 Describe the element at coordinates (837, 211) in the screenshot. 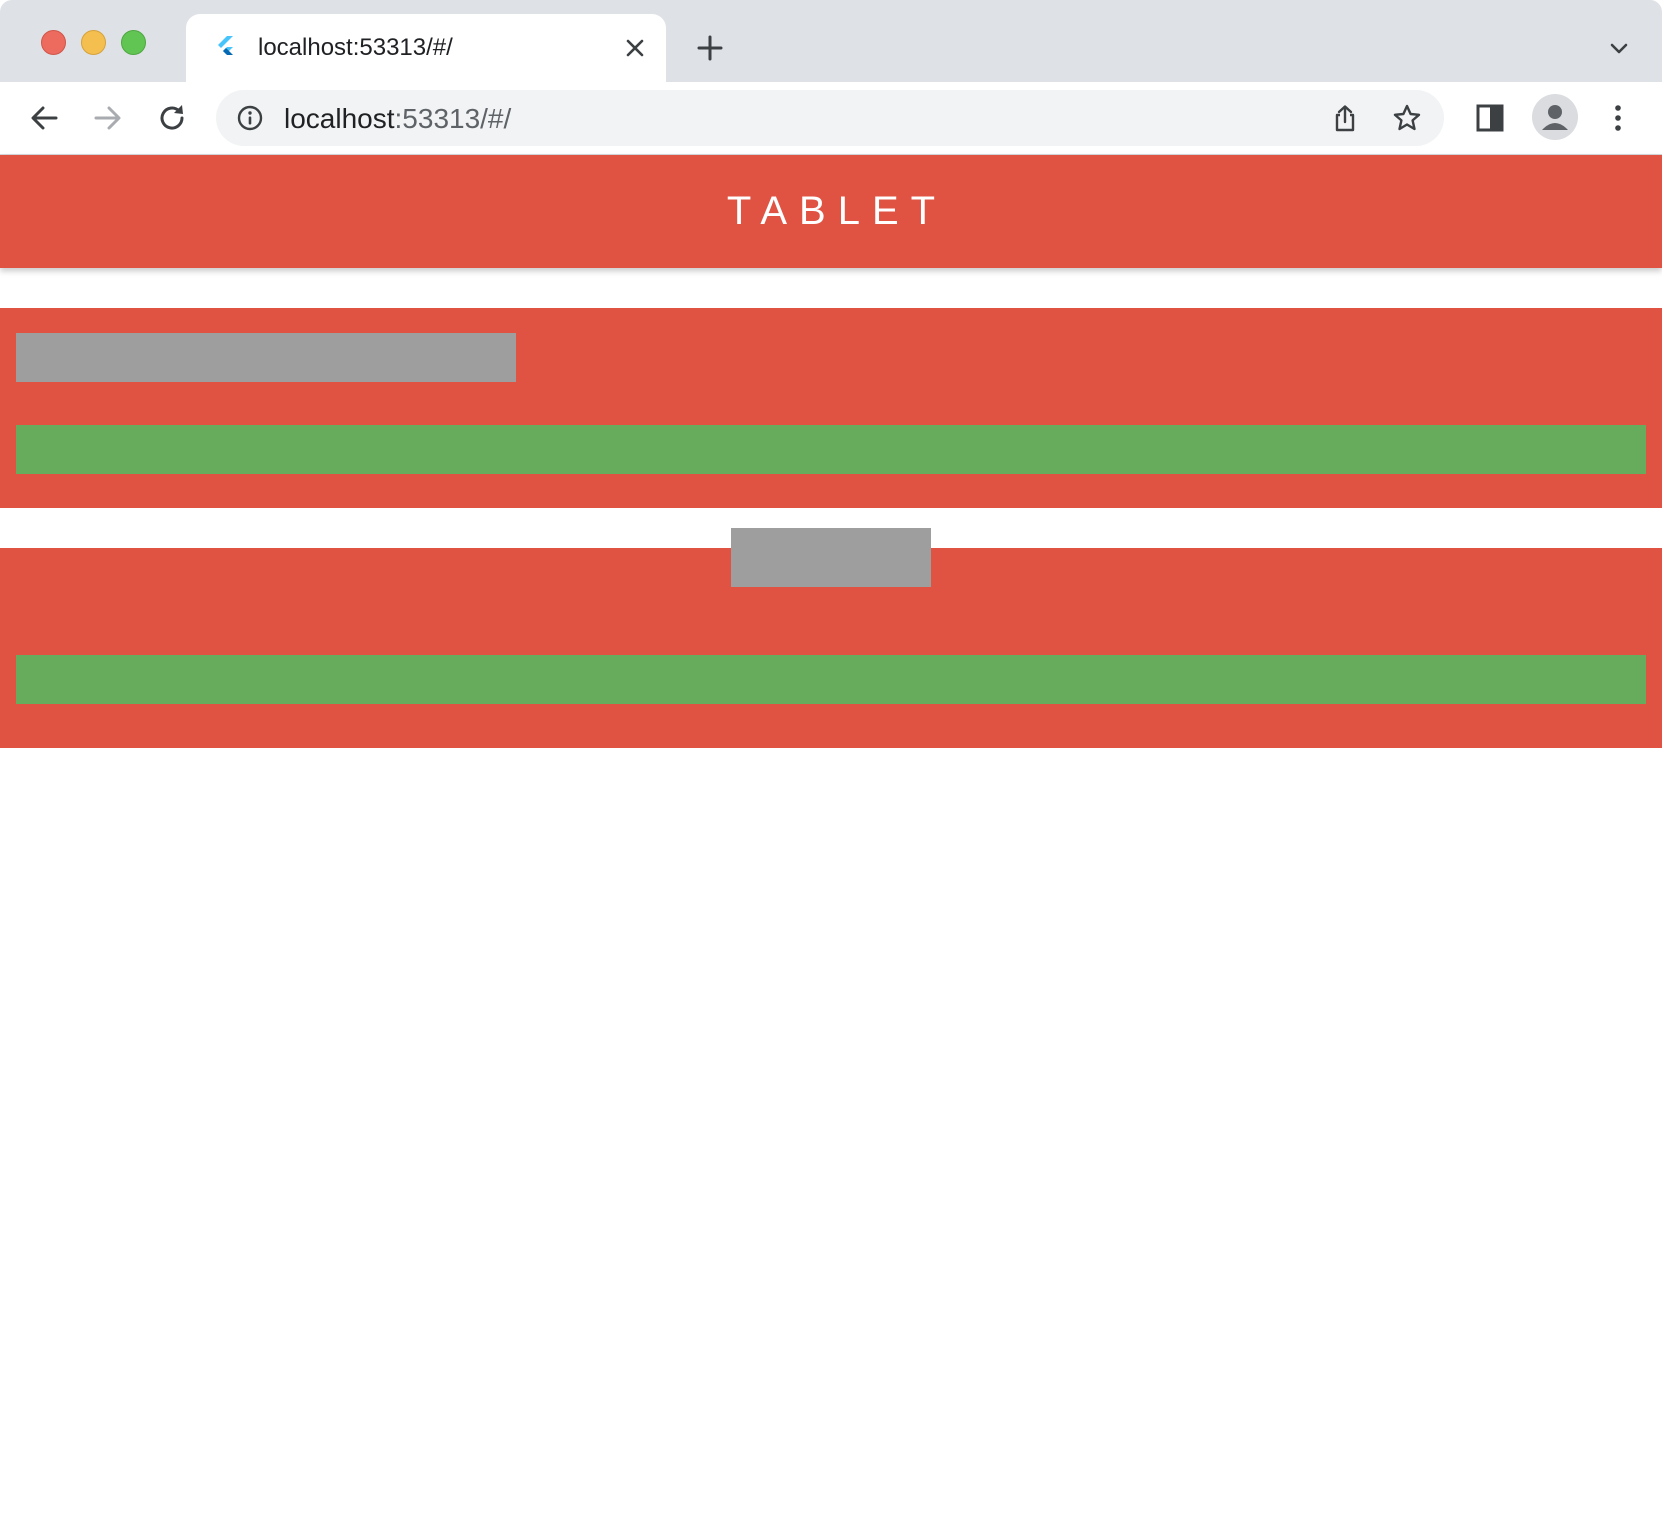

I see `page-title: TABLET` at that location.